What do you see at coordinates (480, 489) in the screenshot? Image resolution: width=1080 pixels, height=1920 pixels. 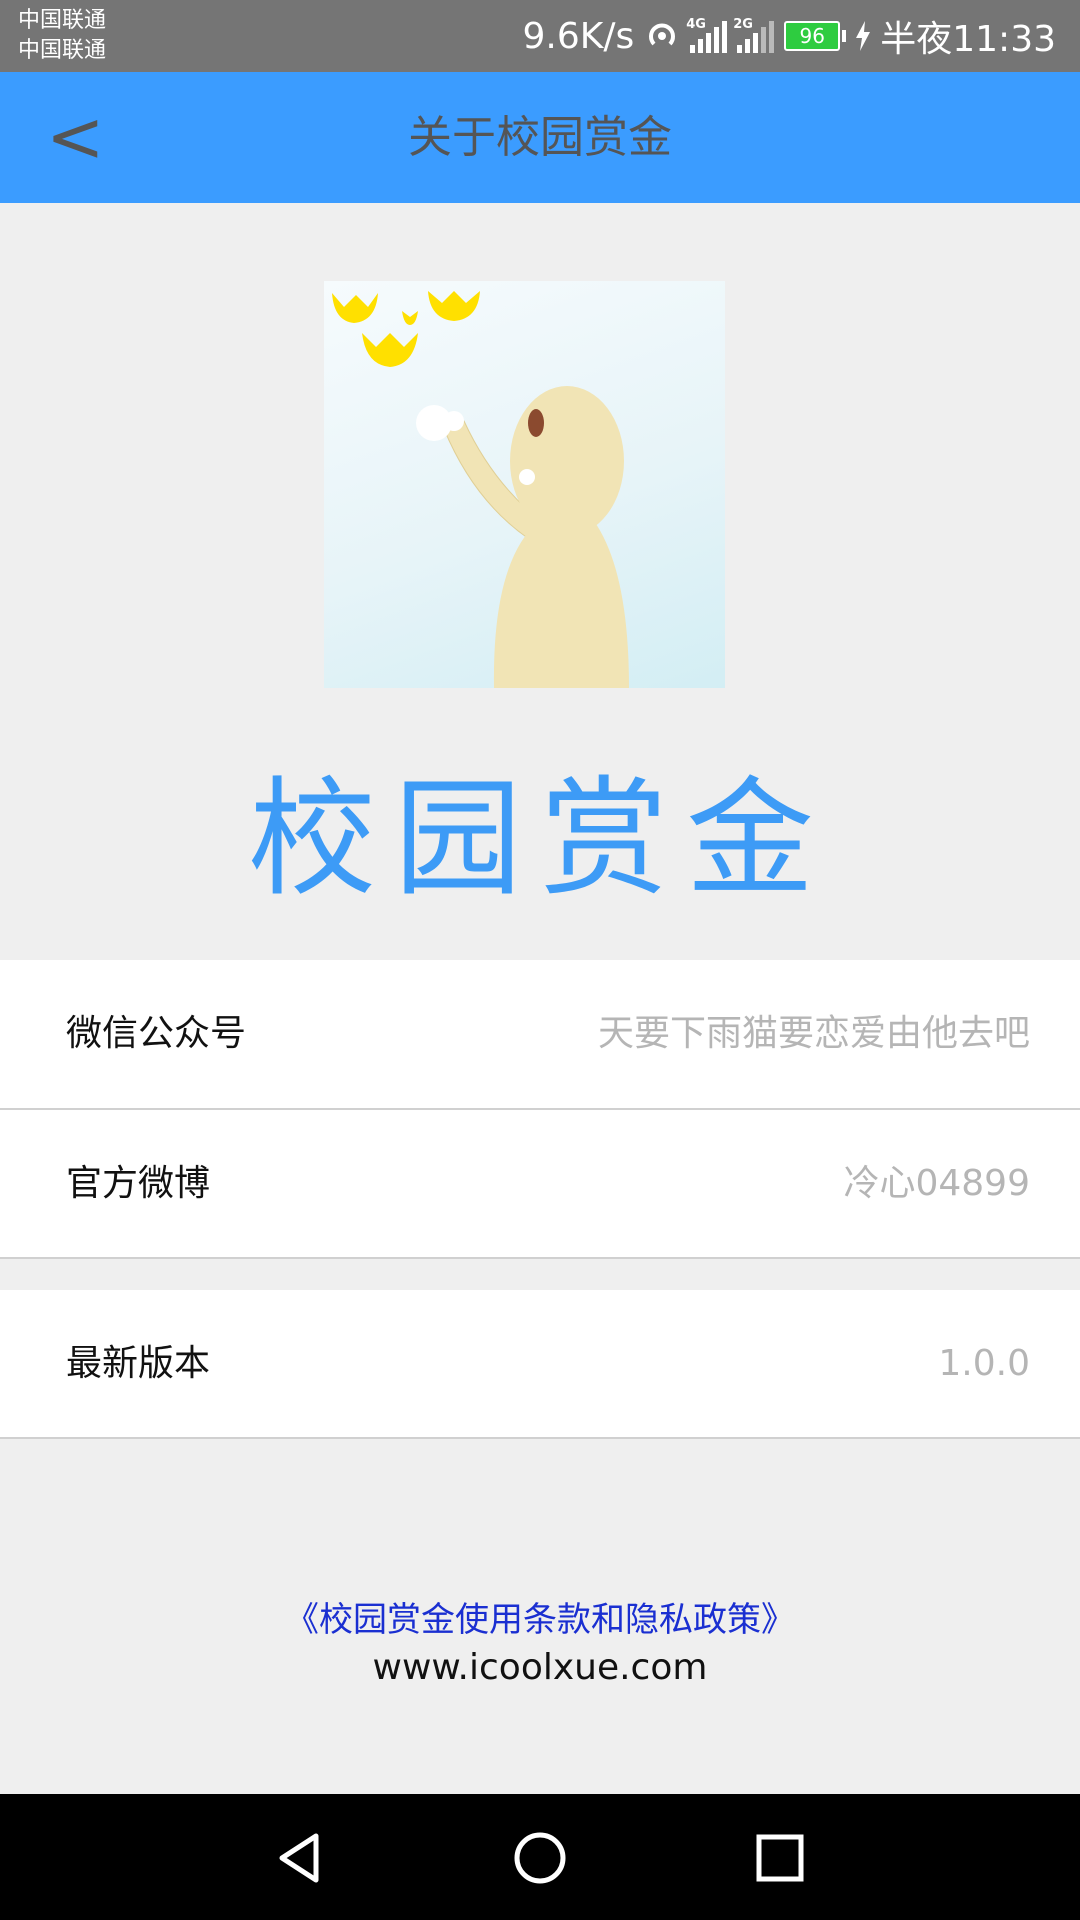 I see `logo-illustration` at bounding box center [480, 489].